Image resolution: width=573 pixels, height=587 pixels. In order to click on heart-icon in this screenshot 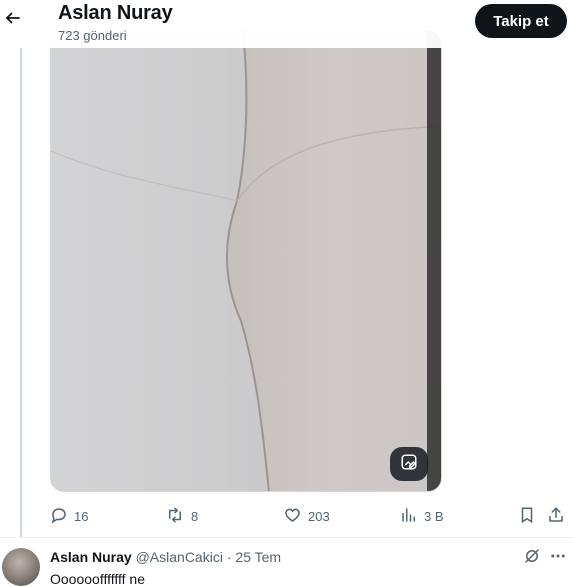, I will do `click(292, 516)`.